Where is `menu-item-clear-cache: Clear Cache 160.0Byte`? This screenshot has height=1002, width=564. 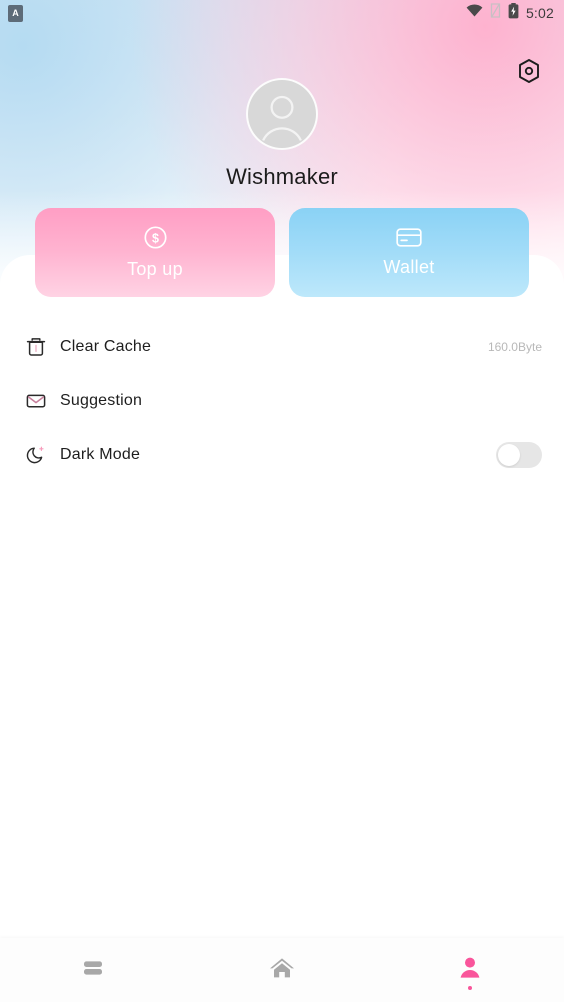
menu-item-clear-cache: Clear Cache 160.0Byte is located at coordinates (282, 347).